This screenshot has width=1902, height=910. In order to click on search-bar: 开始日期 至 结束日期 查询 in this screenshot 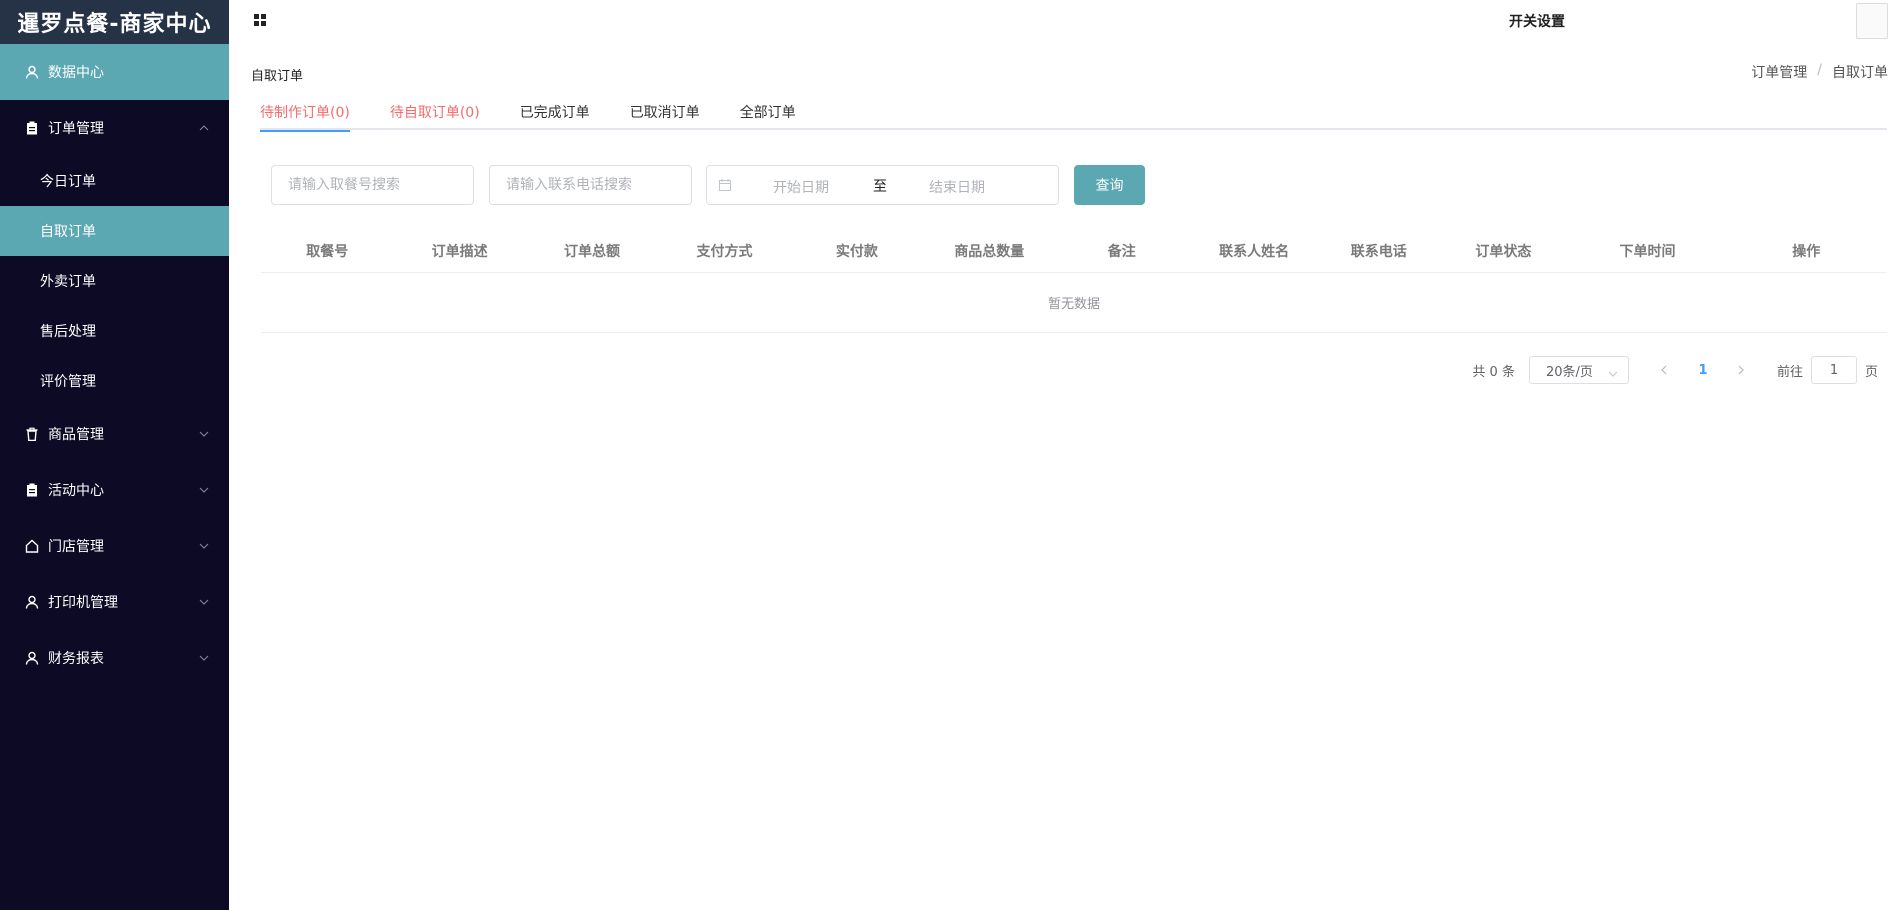, I will do `click(708, 185)`.